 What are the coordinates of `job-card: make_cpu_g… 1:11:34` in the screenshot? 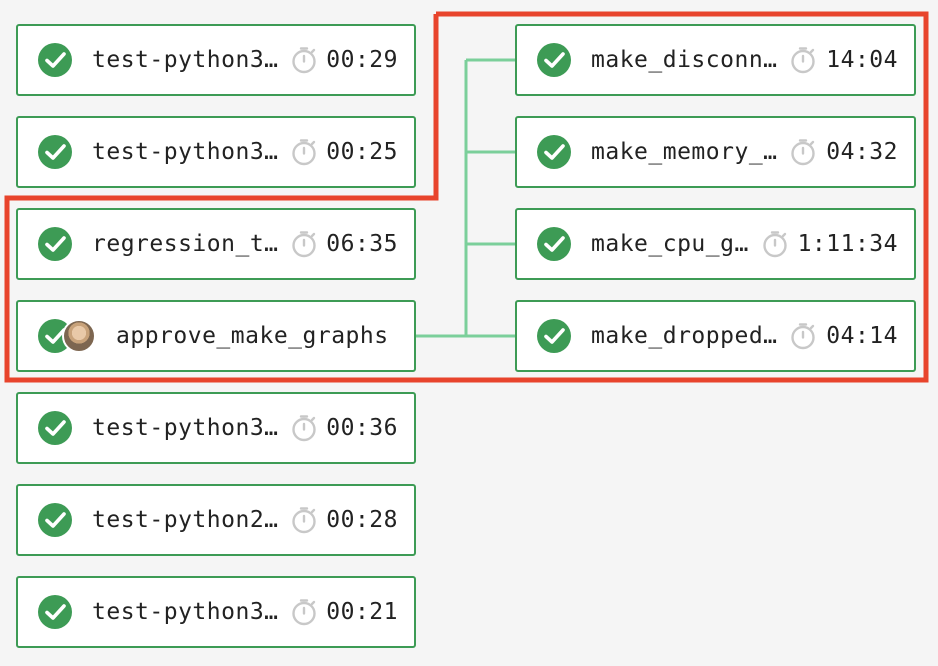 It's located at (715, 244).